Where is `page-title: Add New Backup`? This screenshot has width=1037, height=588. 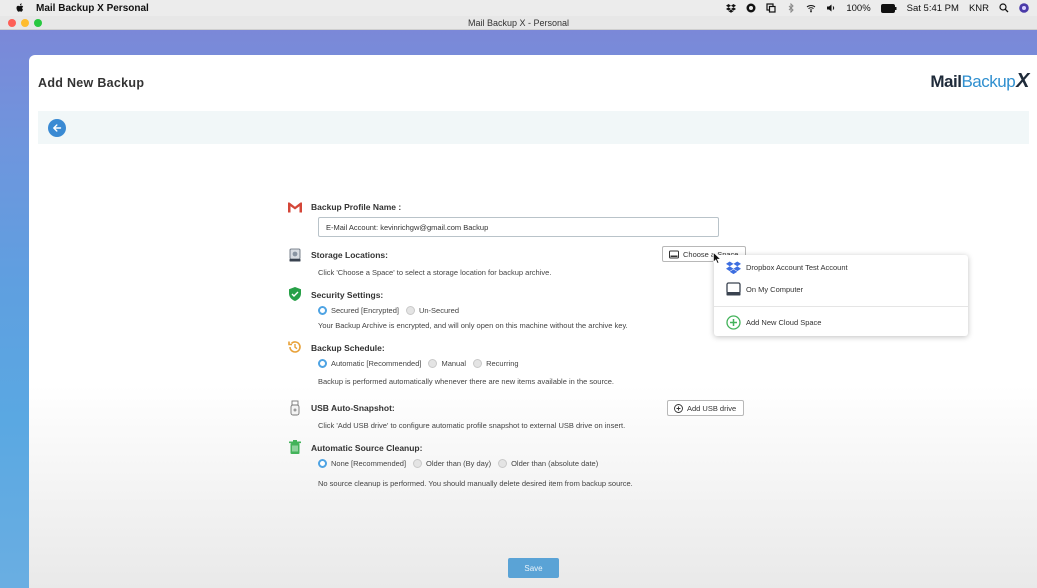
page-title: Add New Backup is located at coordinates (91, 83).